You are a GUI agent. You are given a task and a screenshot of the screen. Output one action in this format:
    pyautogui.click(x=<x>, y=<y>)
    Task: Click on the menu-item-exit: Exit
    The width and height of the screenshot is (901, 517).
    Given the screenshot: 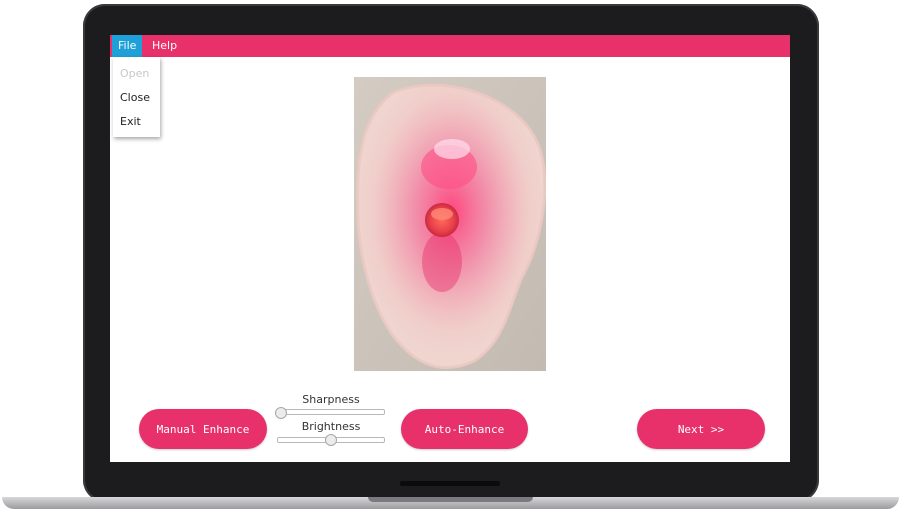 What is the action you would take?
    pyautogui.click(x=130, y=121)
    